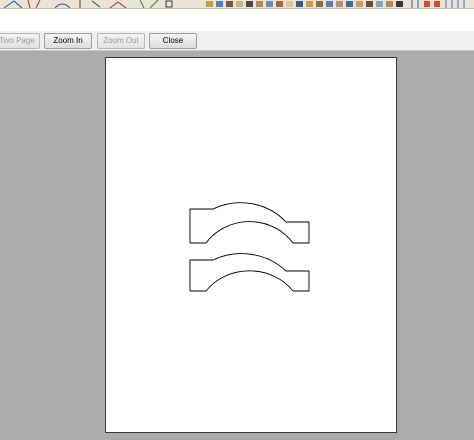  Describe the element at coordinates (237, 20) in the screenshot. I see `preview-header-space` at that location.